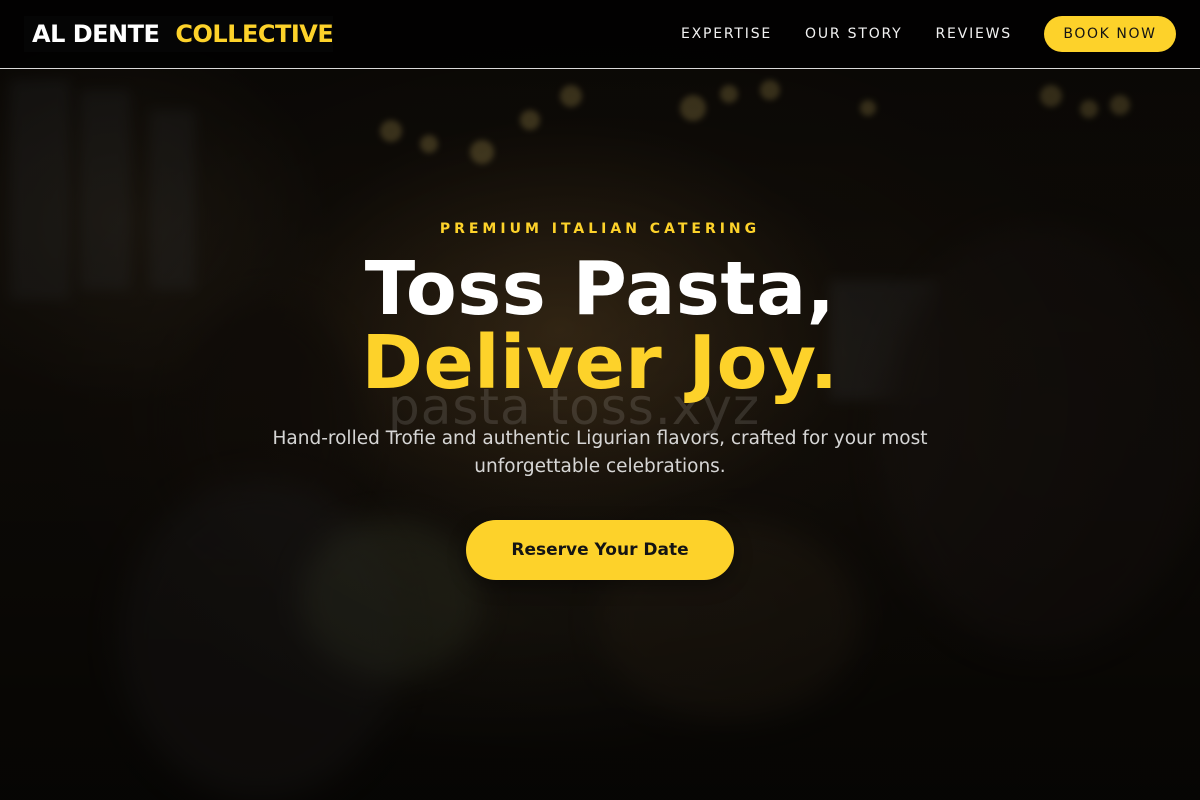  What do you see at coordinates (600, 229) in the screenshot?
I see `hero-eyebrow: PREMIUM ITALIAN CATERING` at bounding box center [600, 229].